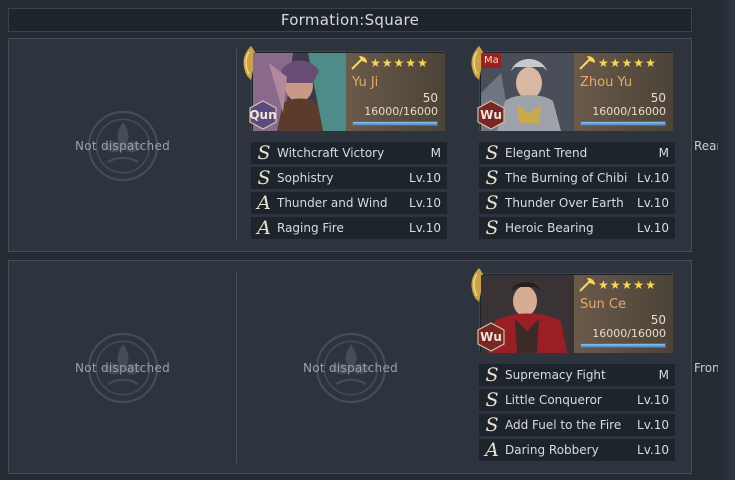 This screenshot has width=735, height=480. I want to click on window-edge, so click(726, 240).